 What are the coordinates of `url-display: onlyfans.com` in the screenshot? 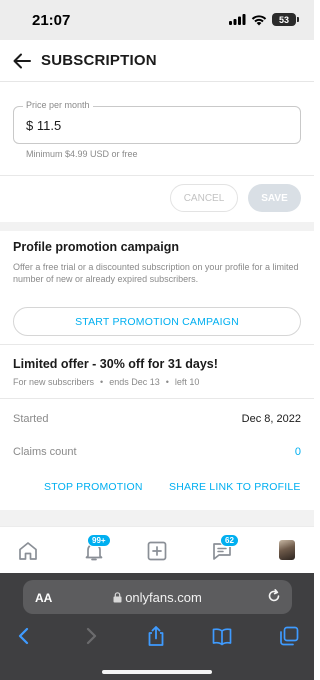 It's located at (157, 597).